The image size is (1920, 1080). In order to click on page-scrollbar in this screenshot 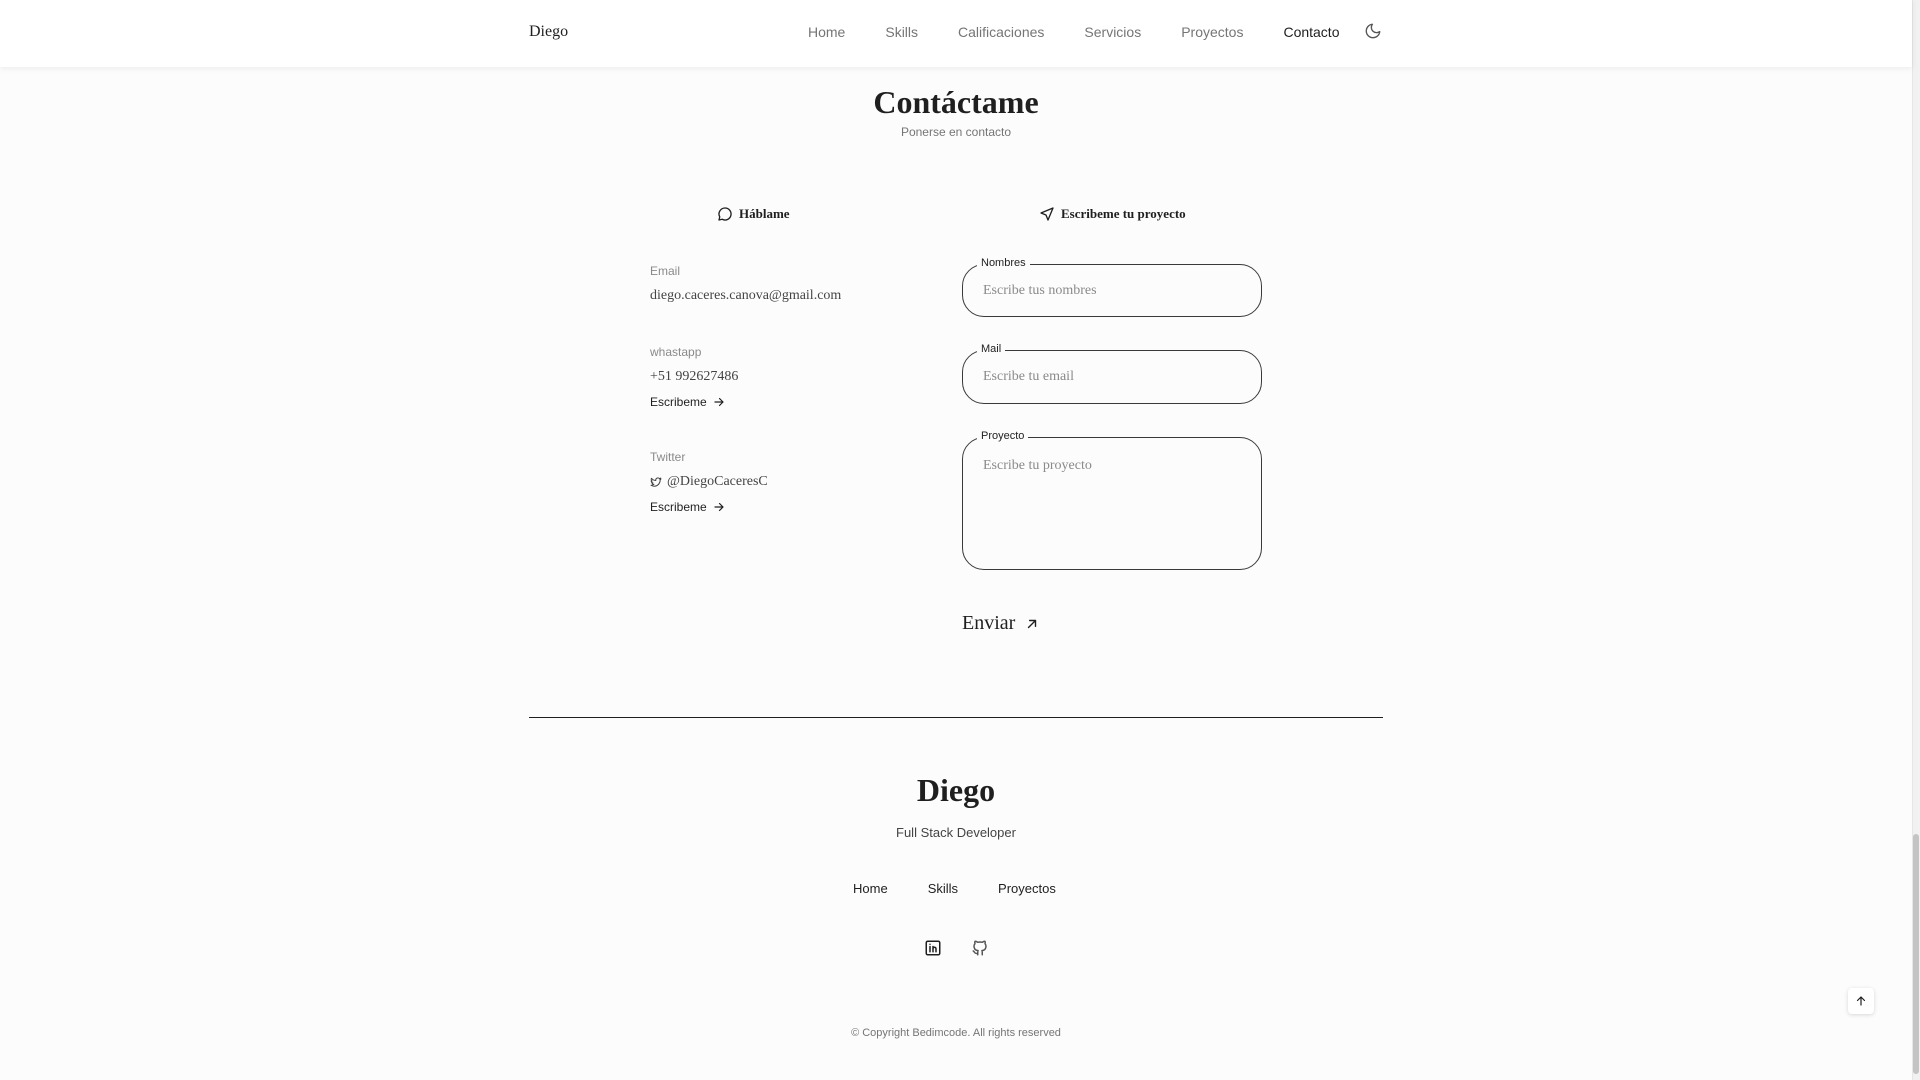, I will do `click(1916, 540)`.